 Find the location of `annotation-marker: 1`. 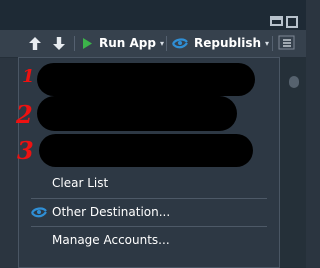

annotation-marker: 1 is located at coordinates (28, 76).